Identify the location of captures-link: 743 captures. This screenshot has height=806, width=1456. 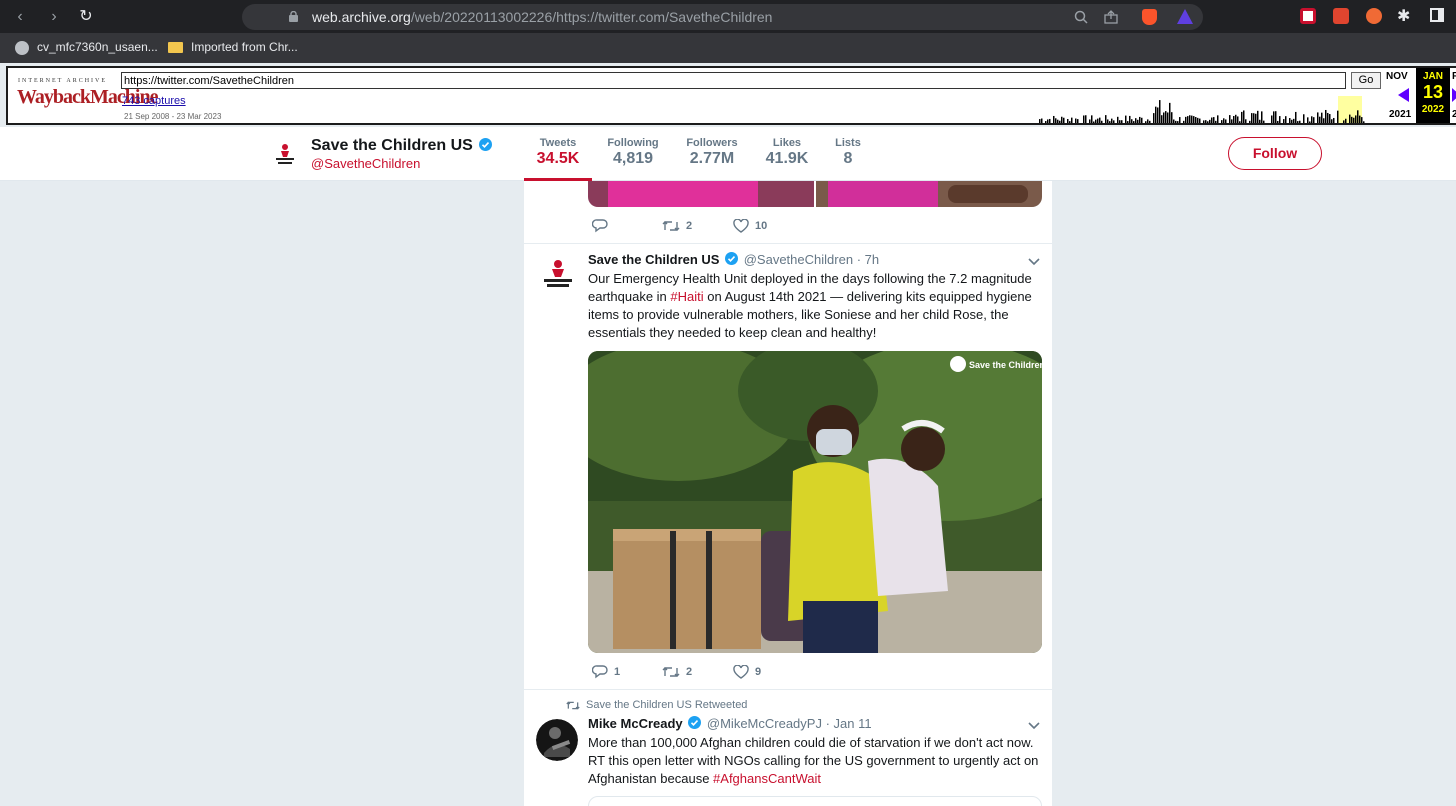
(154, 101).